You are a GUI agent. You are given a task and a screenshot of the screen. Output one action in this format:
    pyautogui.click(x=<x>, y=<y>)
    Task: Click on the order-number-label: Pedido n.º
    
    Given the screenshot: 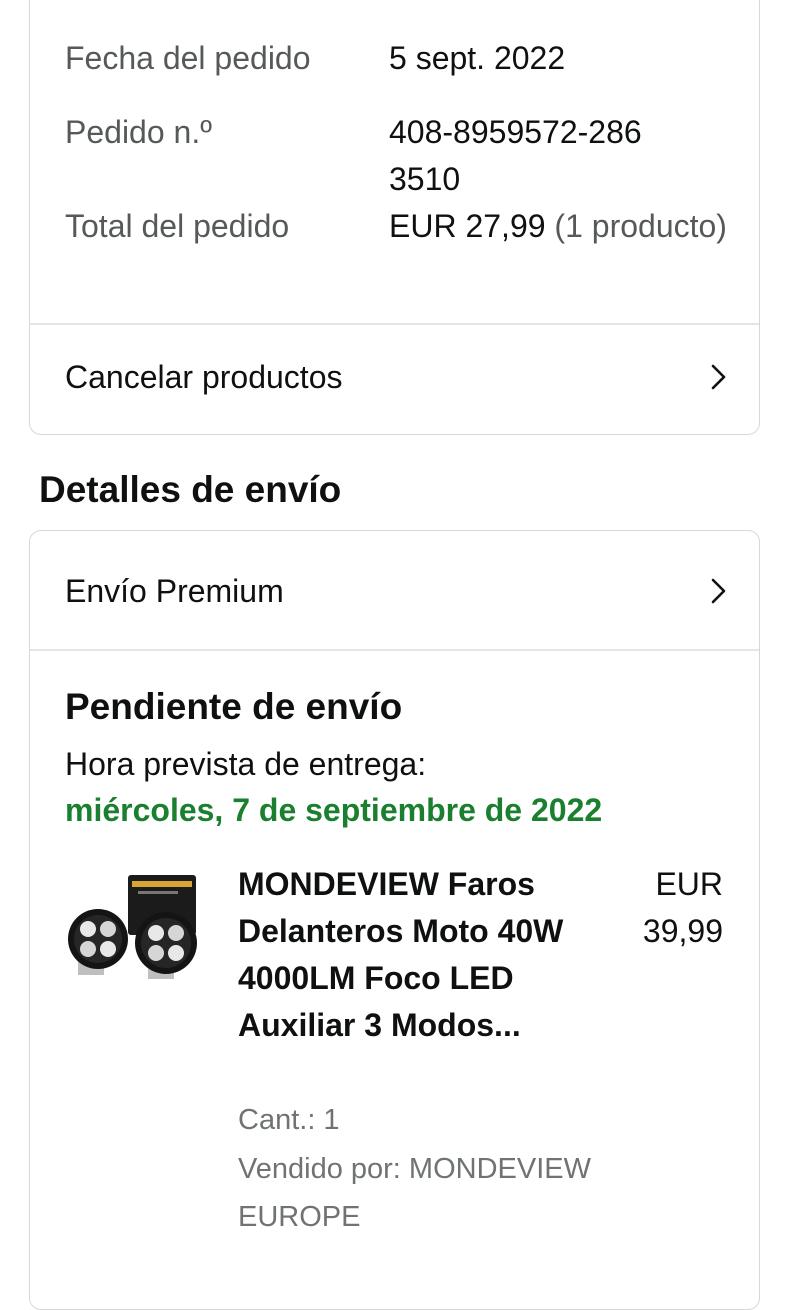 What is the action you would take?
    pyautogui.click(x=138, y=132)
    